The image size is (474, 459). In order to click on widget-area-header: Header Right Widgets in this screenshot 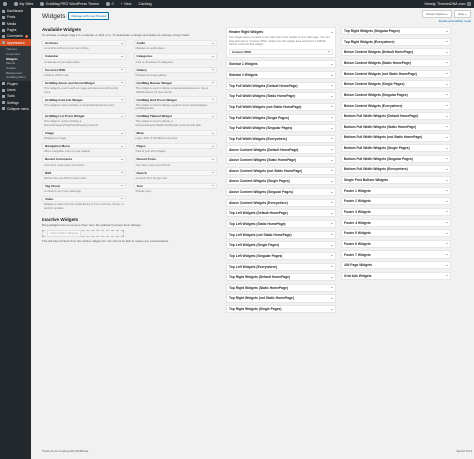, I will do `click(281, 32)`.